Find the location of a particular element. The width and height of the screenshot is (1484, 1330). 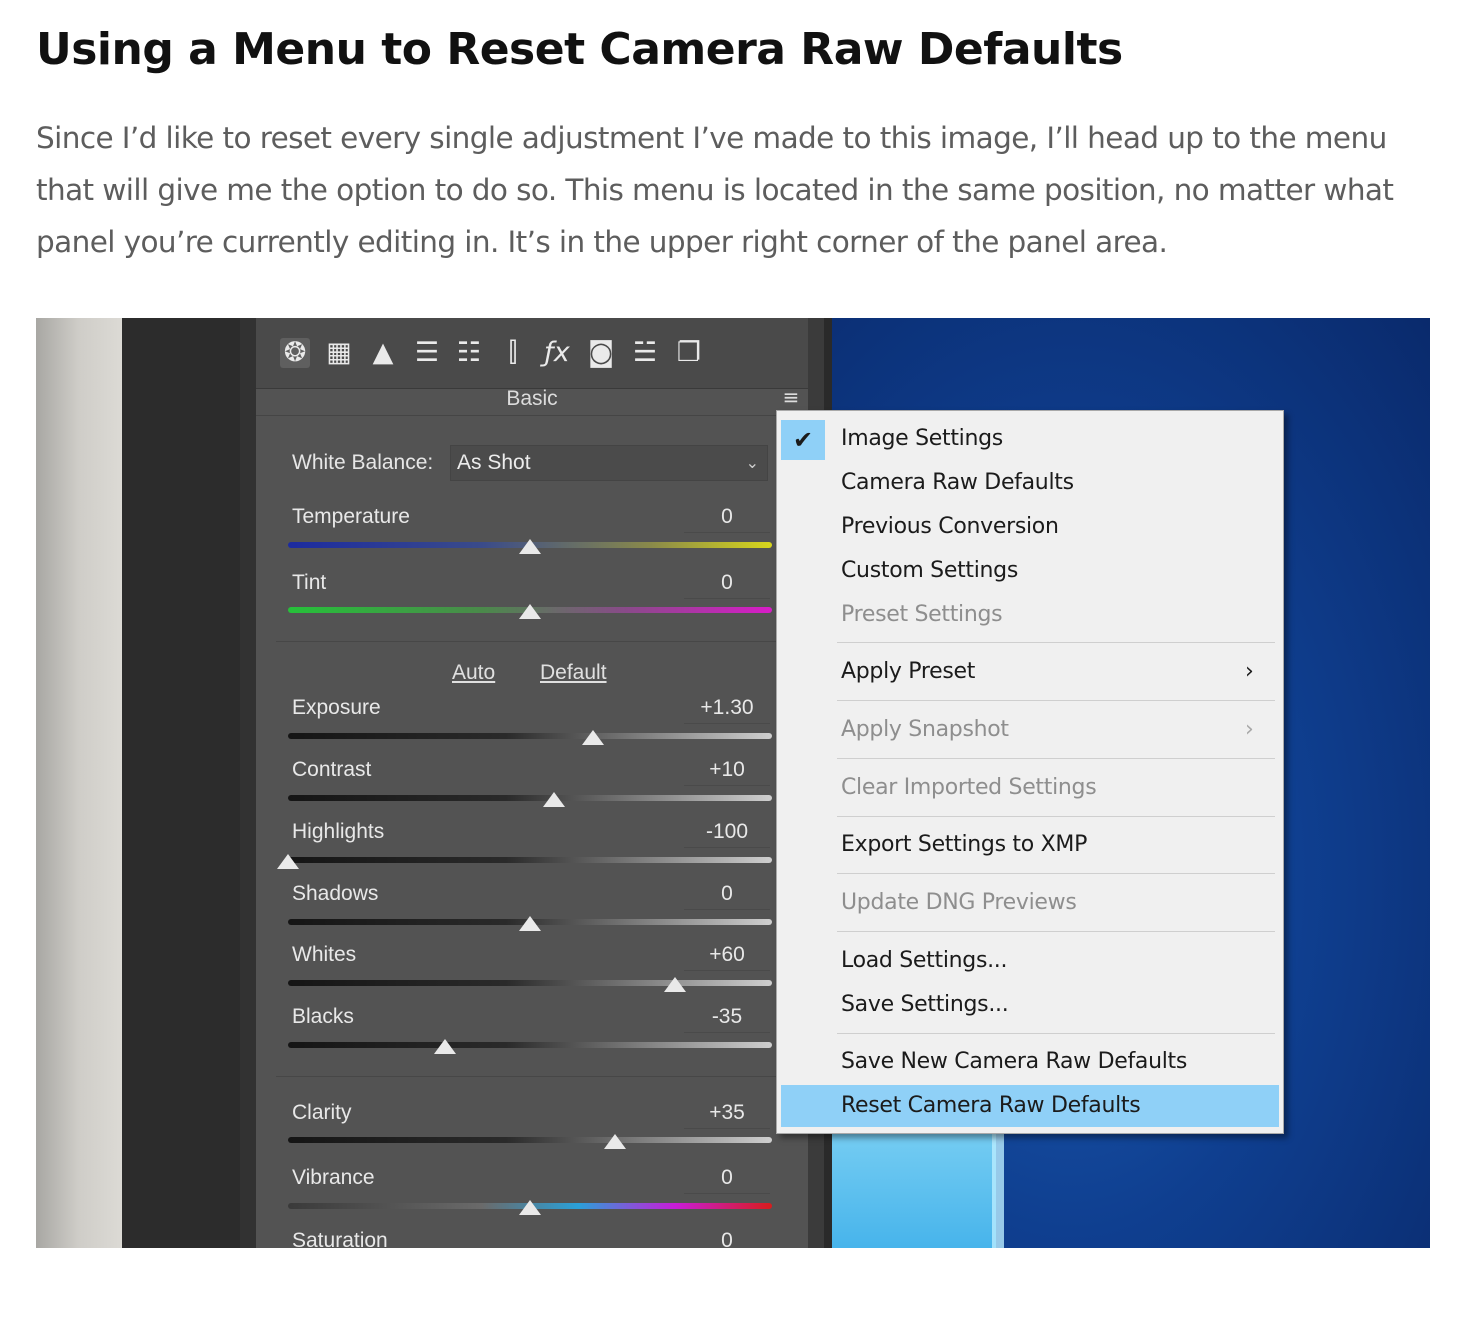

highlights-track is located at coordinates (530, 860).